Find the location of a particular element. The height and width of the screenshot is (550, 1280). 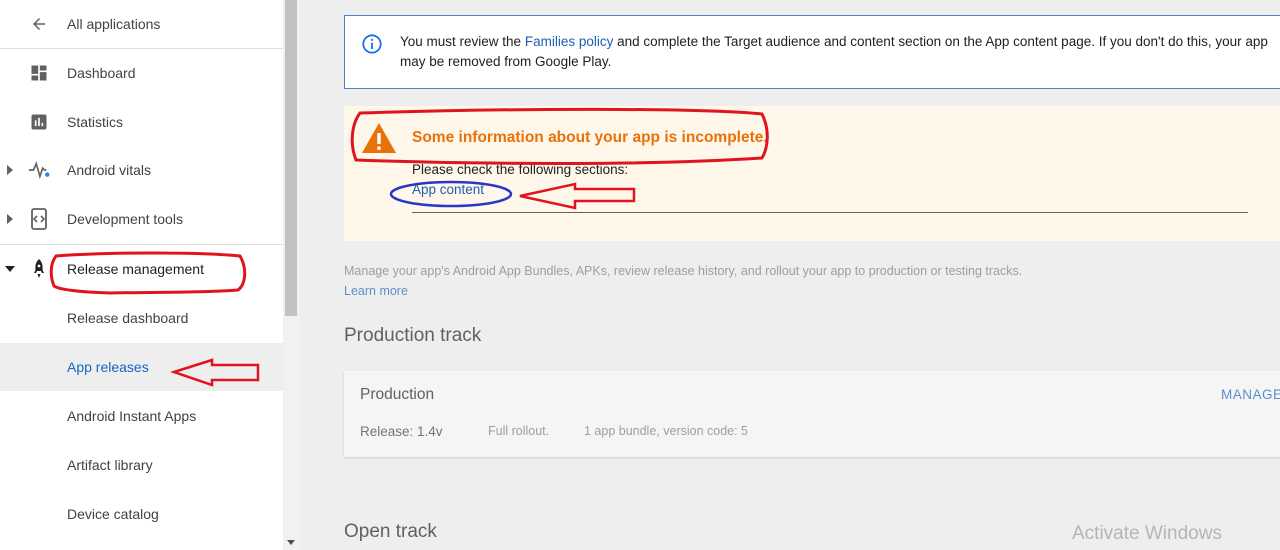

sidebar-subitem-artifact-library: Artifact library is located at coordinates (141, 465).